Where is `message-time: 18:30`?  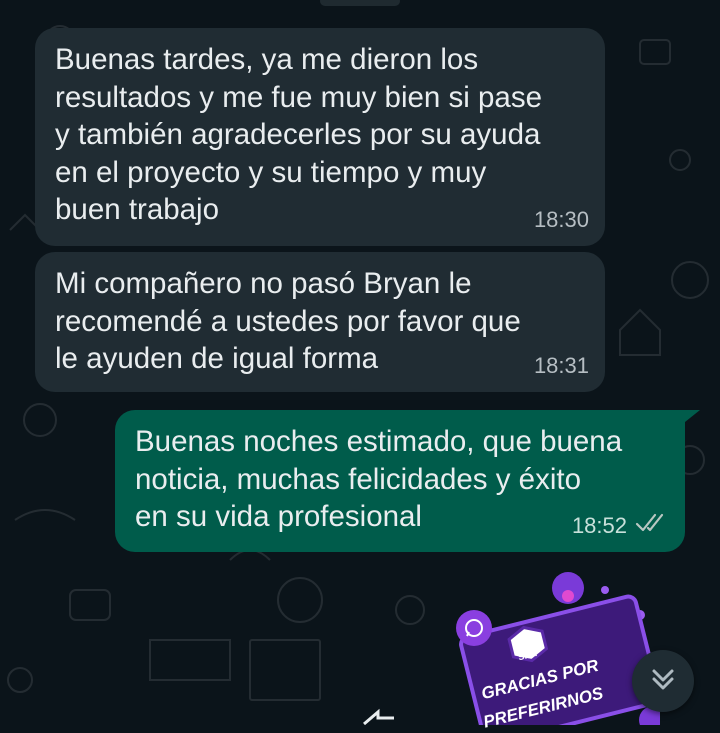 message-time: 18:30 is located at coordinates (561, 220).